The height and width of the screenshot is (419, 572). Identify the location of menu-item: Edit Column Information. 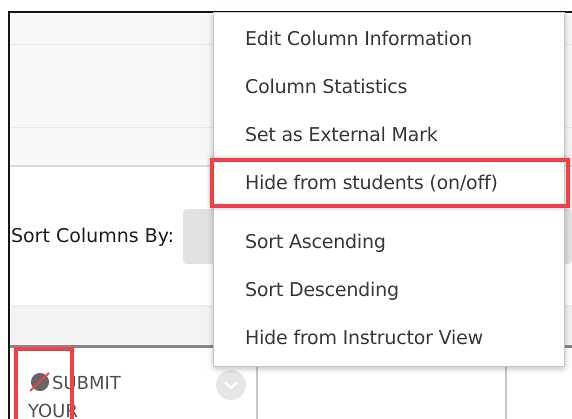
(358, 39).